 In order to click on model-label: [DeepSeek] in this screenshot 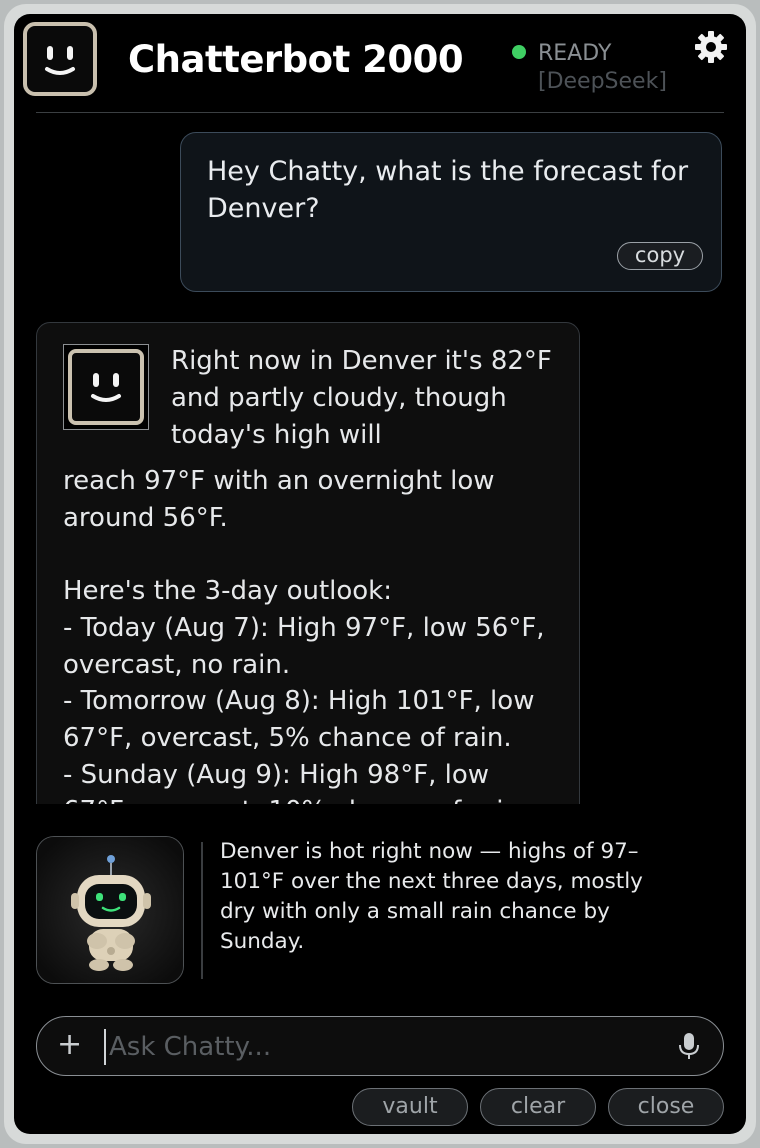, I will do `click(602, 81)`.